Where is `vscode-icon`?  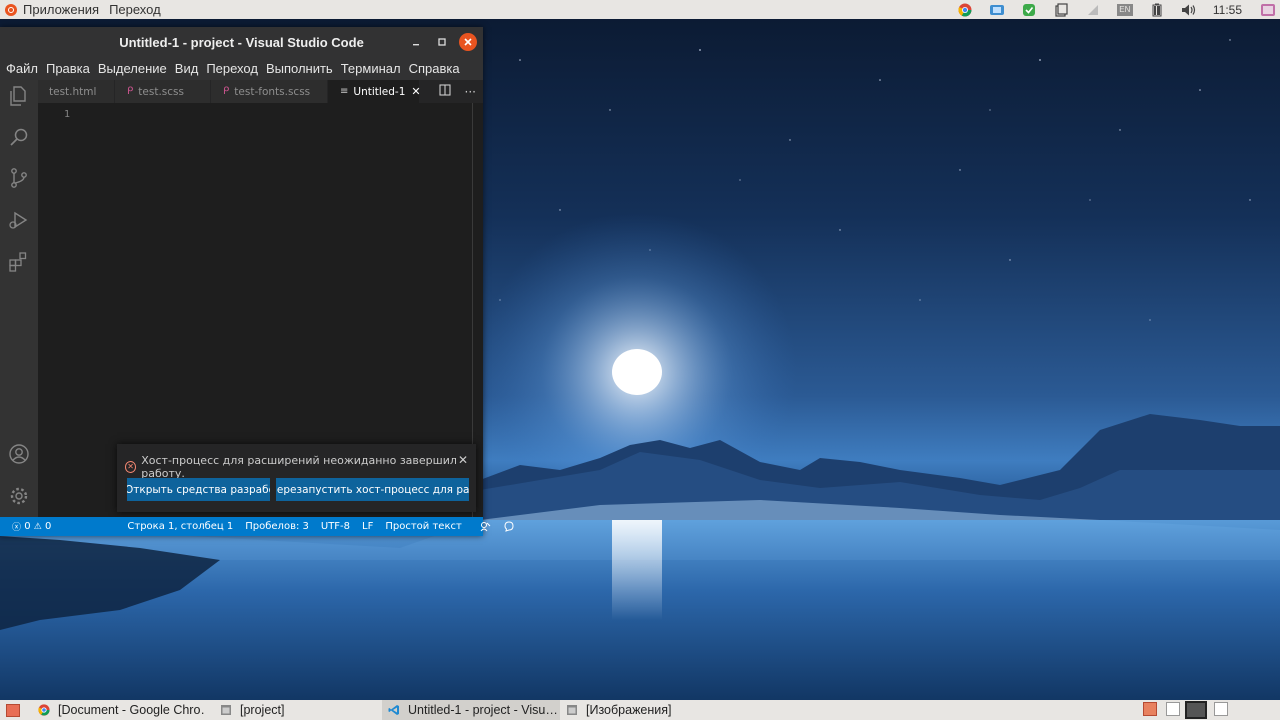
vscode-icon is located at coordinates (393, 710).